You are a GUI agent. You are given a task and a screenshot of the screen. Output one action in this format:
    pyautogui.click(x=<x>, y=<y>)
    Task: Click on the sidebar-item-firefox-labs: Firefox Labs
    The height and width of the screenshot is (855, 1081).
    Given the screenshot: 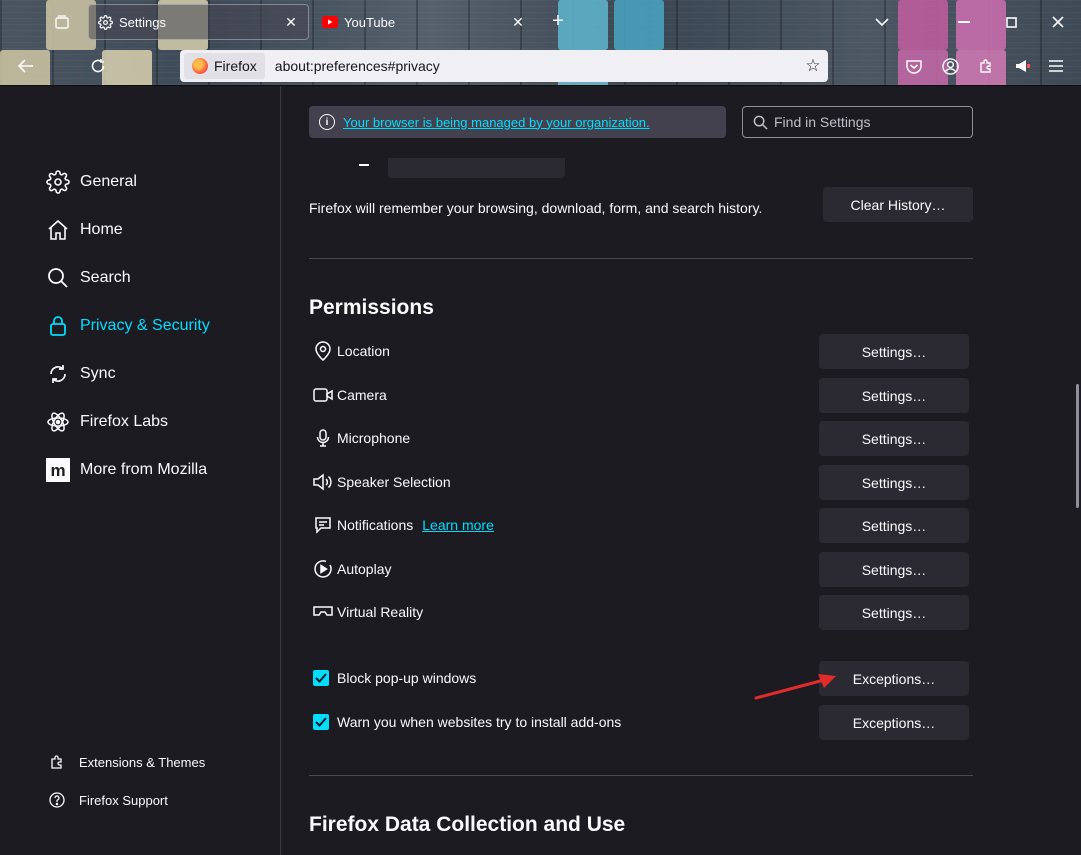 What is the action you would take?
    pyautogui.click(x=159, y=422)
    